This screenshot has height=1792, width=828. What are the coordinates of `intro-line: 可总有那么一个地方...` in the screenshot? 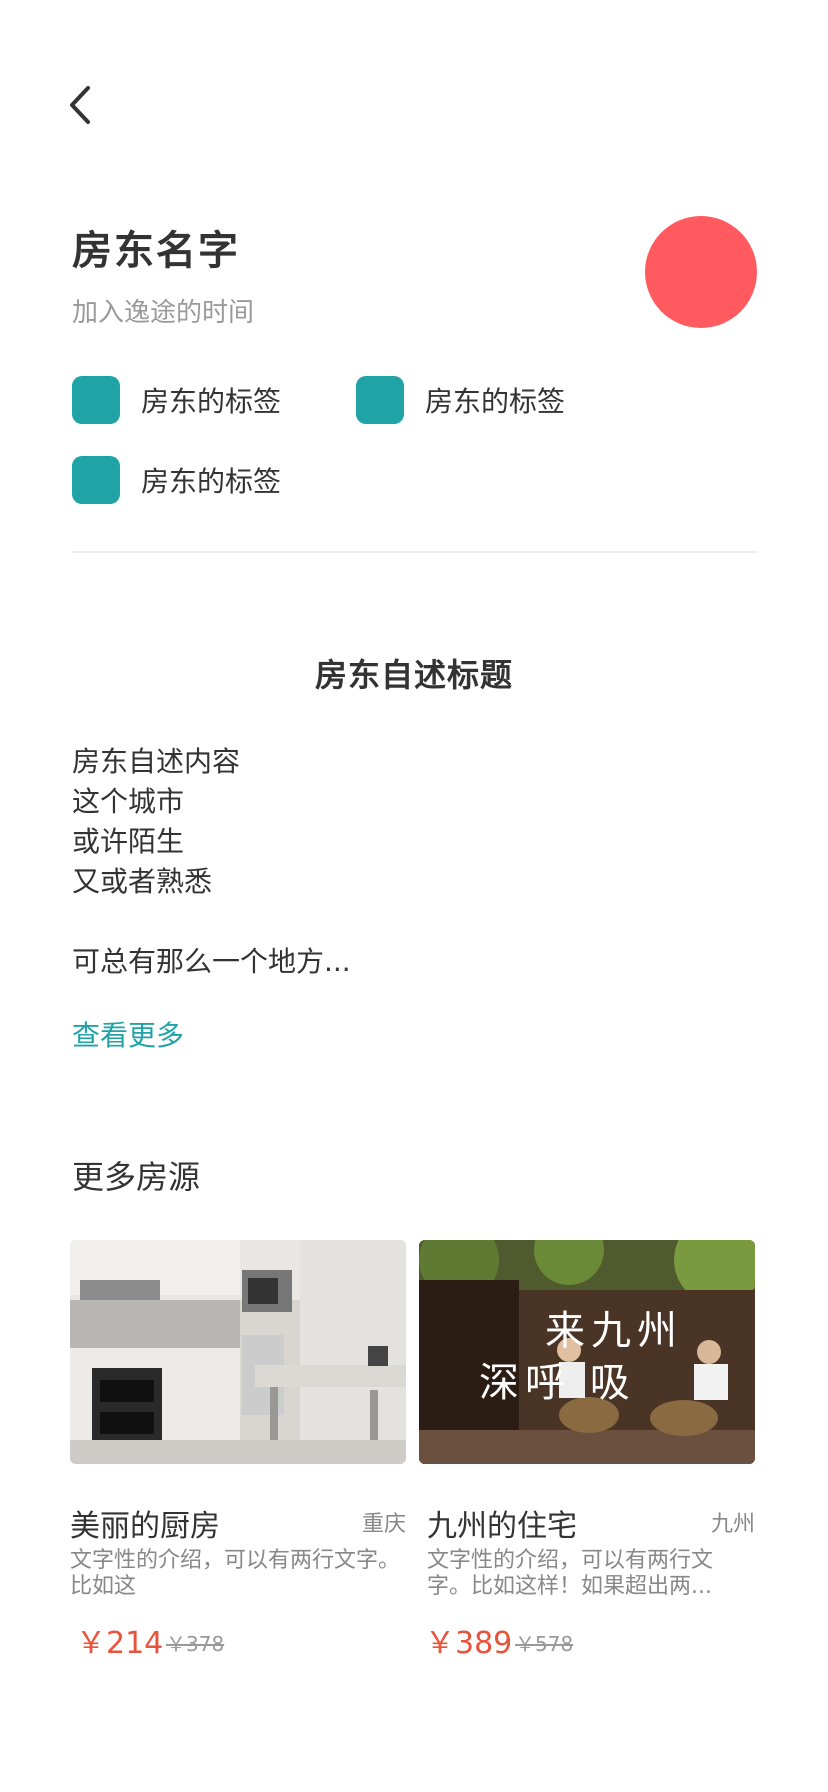 It's located at (211, 961).